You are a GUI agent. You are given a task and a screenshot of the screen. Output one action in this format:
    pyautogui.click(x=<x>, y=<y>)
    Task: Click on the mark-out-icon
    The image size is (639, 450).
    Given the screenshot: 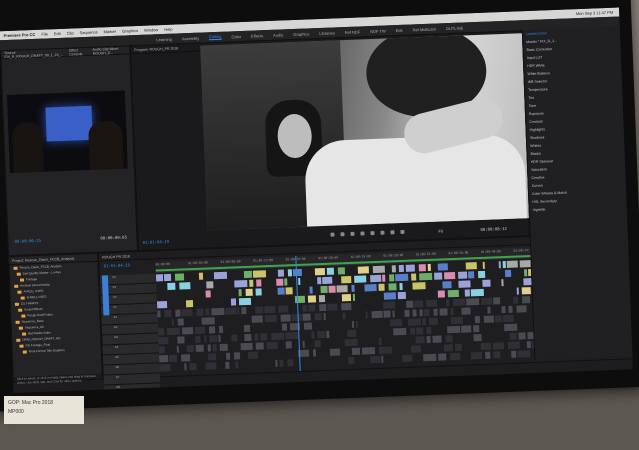 What is the action you would take?
    pyautogui.click(x=342, y=234)
    